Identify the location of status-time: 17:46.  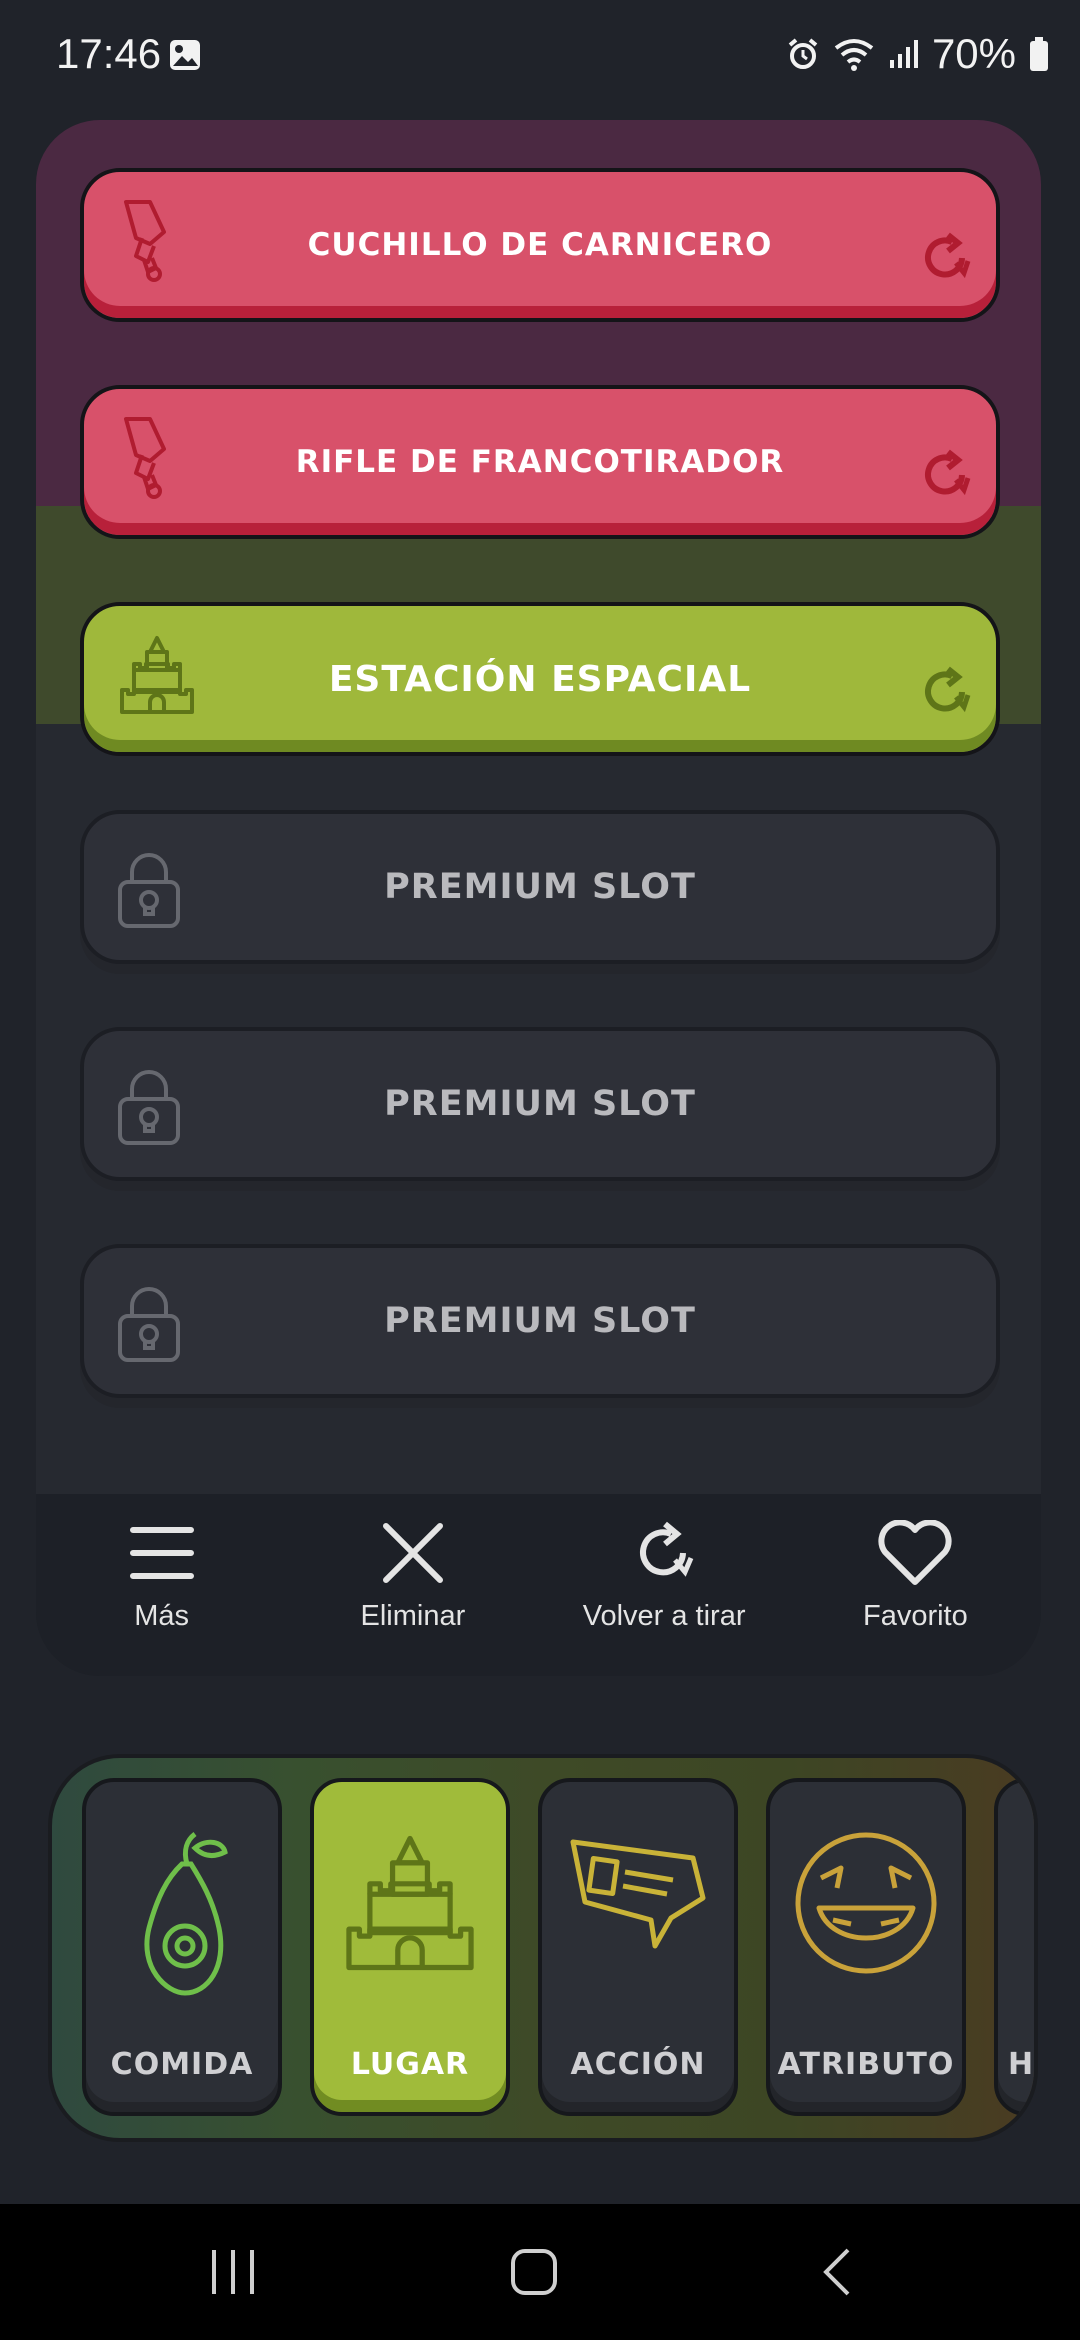
(109, 53).